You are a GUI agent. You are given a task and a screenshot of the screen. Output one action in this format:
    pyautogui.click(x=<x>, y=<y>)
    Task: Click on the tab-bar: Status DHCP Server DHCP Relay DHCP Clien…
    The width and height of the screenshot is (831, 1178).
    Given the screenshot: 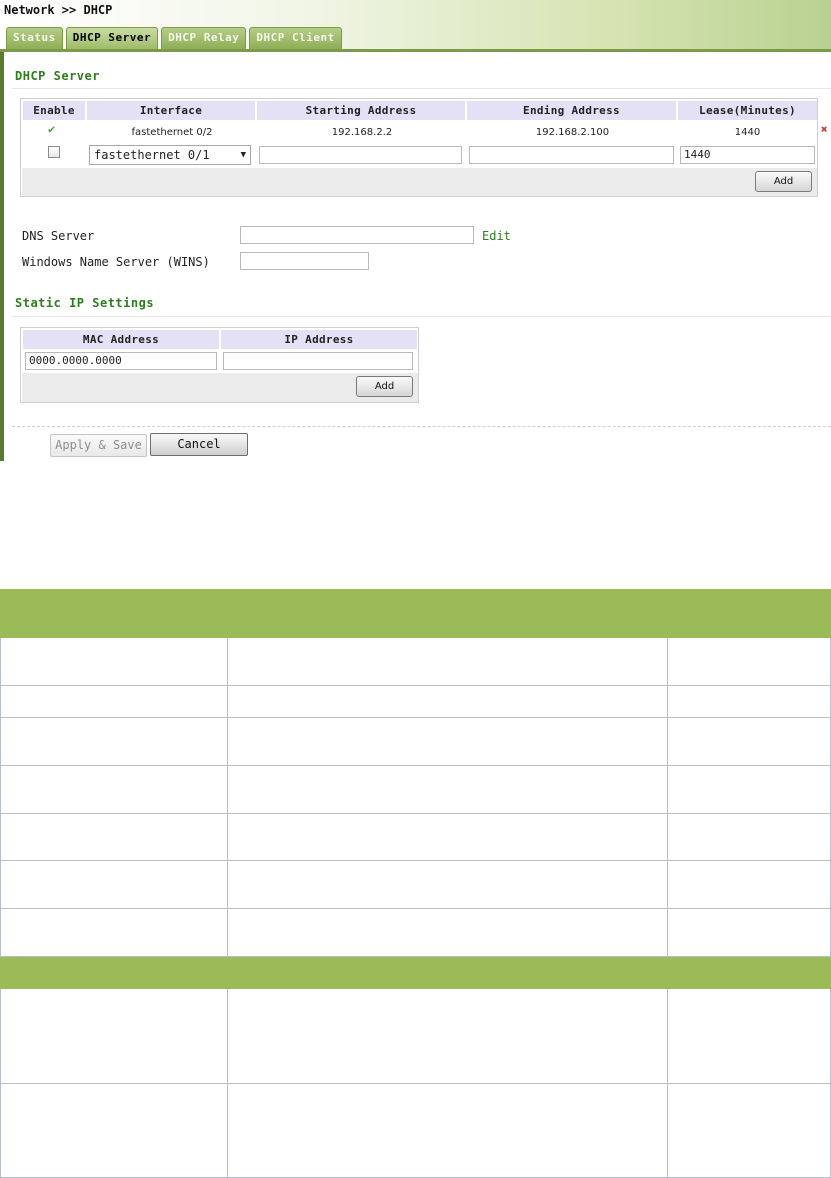 What is the action you would take?
    pyautogui.click(x=174, y=38)
    